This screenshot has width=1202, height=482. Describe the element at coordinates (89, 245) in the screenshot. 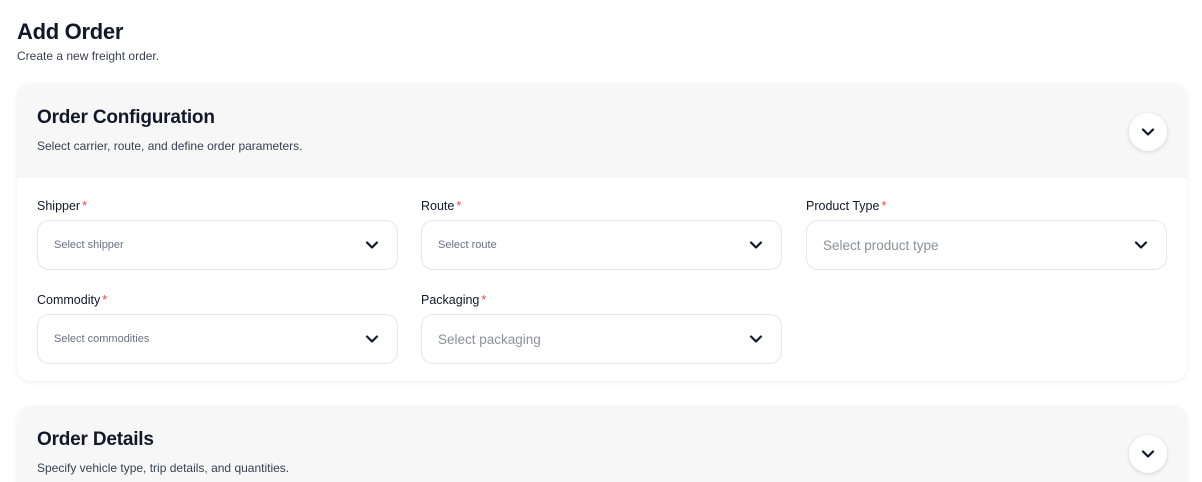

I see `shipper-placeholder: Select shipper` at that location.